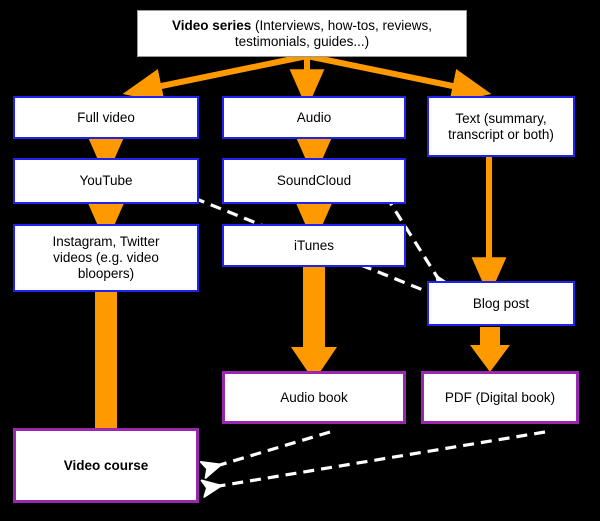 This screenshot has height=521, width=600. Describe the element at coordinates (501, 134) in the screenshot. I see `node-text-summary-label-line2: transcript or both)` at that location.